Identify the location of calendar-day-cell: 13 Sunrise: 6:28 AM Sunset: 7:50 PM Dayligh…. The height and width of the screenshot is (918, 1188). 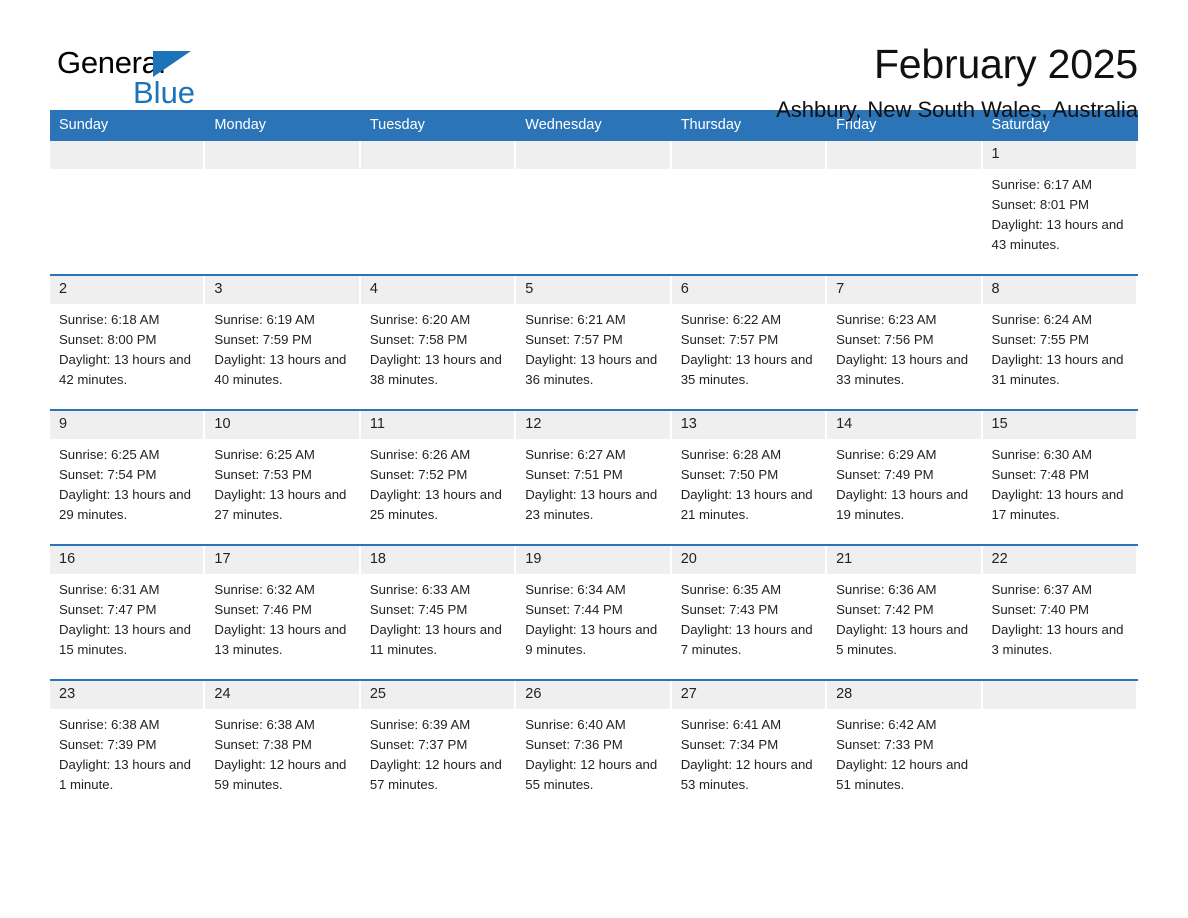
(749, 477).